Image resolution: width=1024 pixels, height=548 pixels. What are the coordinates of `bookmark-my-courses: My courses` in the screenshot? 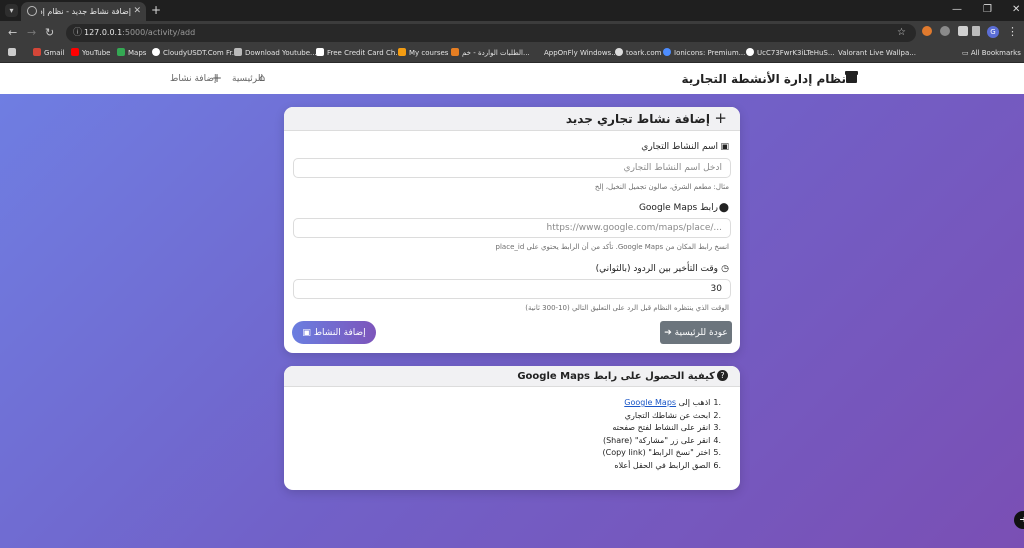 It's located at (423, 53).